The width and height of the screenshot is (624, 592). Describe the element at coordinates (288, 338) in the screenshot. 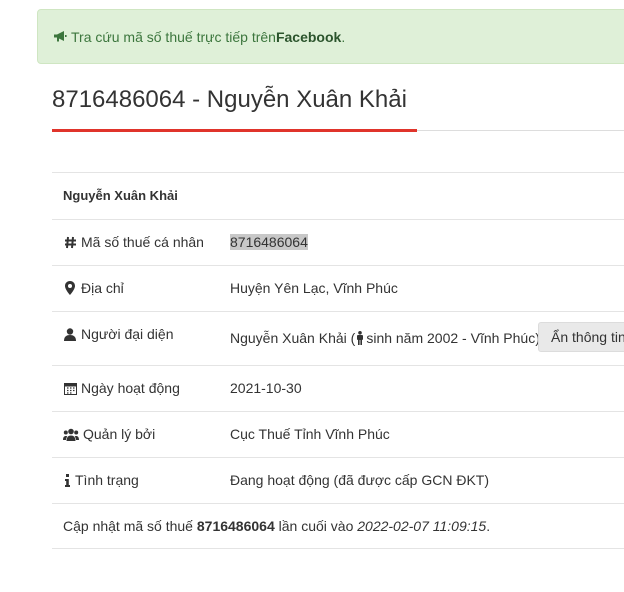

I see `representative-name: Nguyễn Xuân Khải` at that location.